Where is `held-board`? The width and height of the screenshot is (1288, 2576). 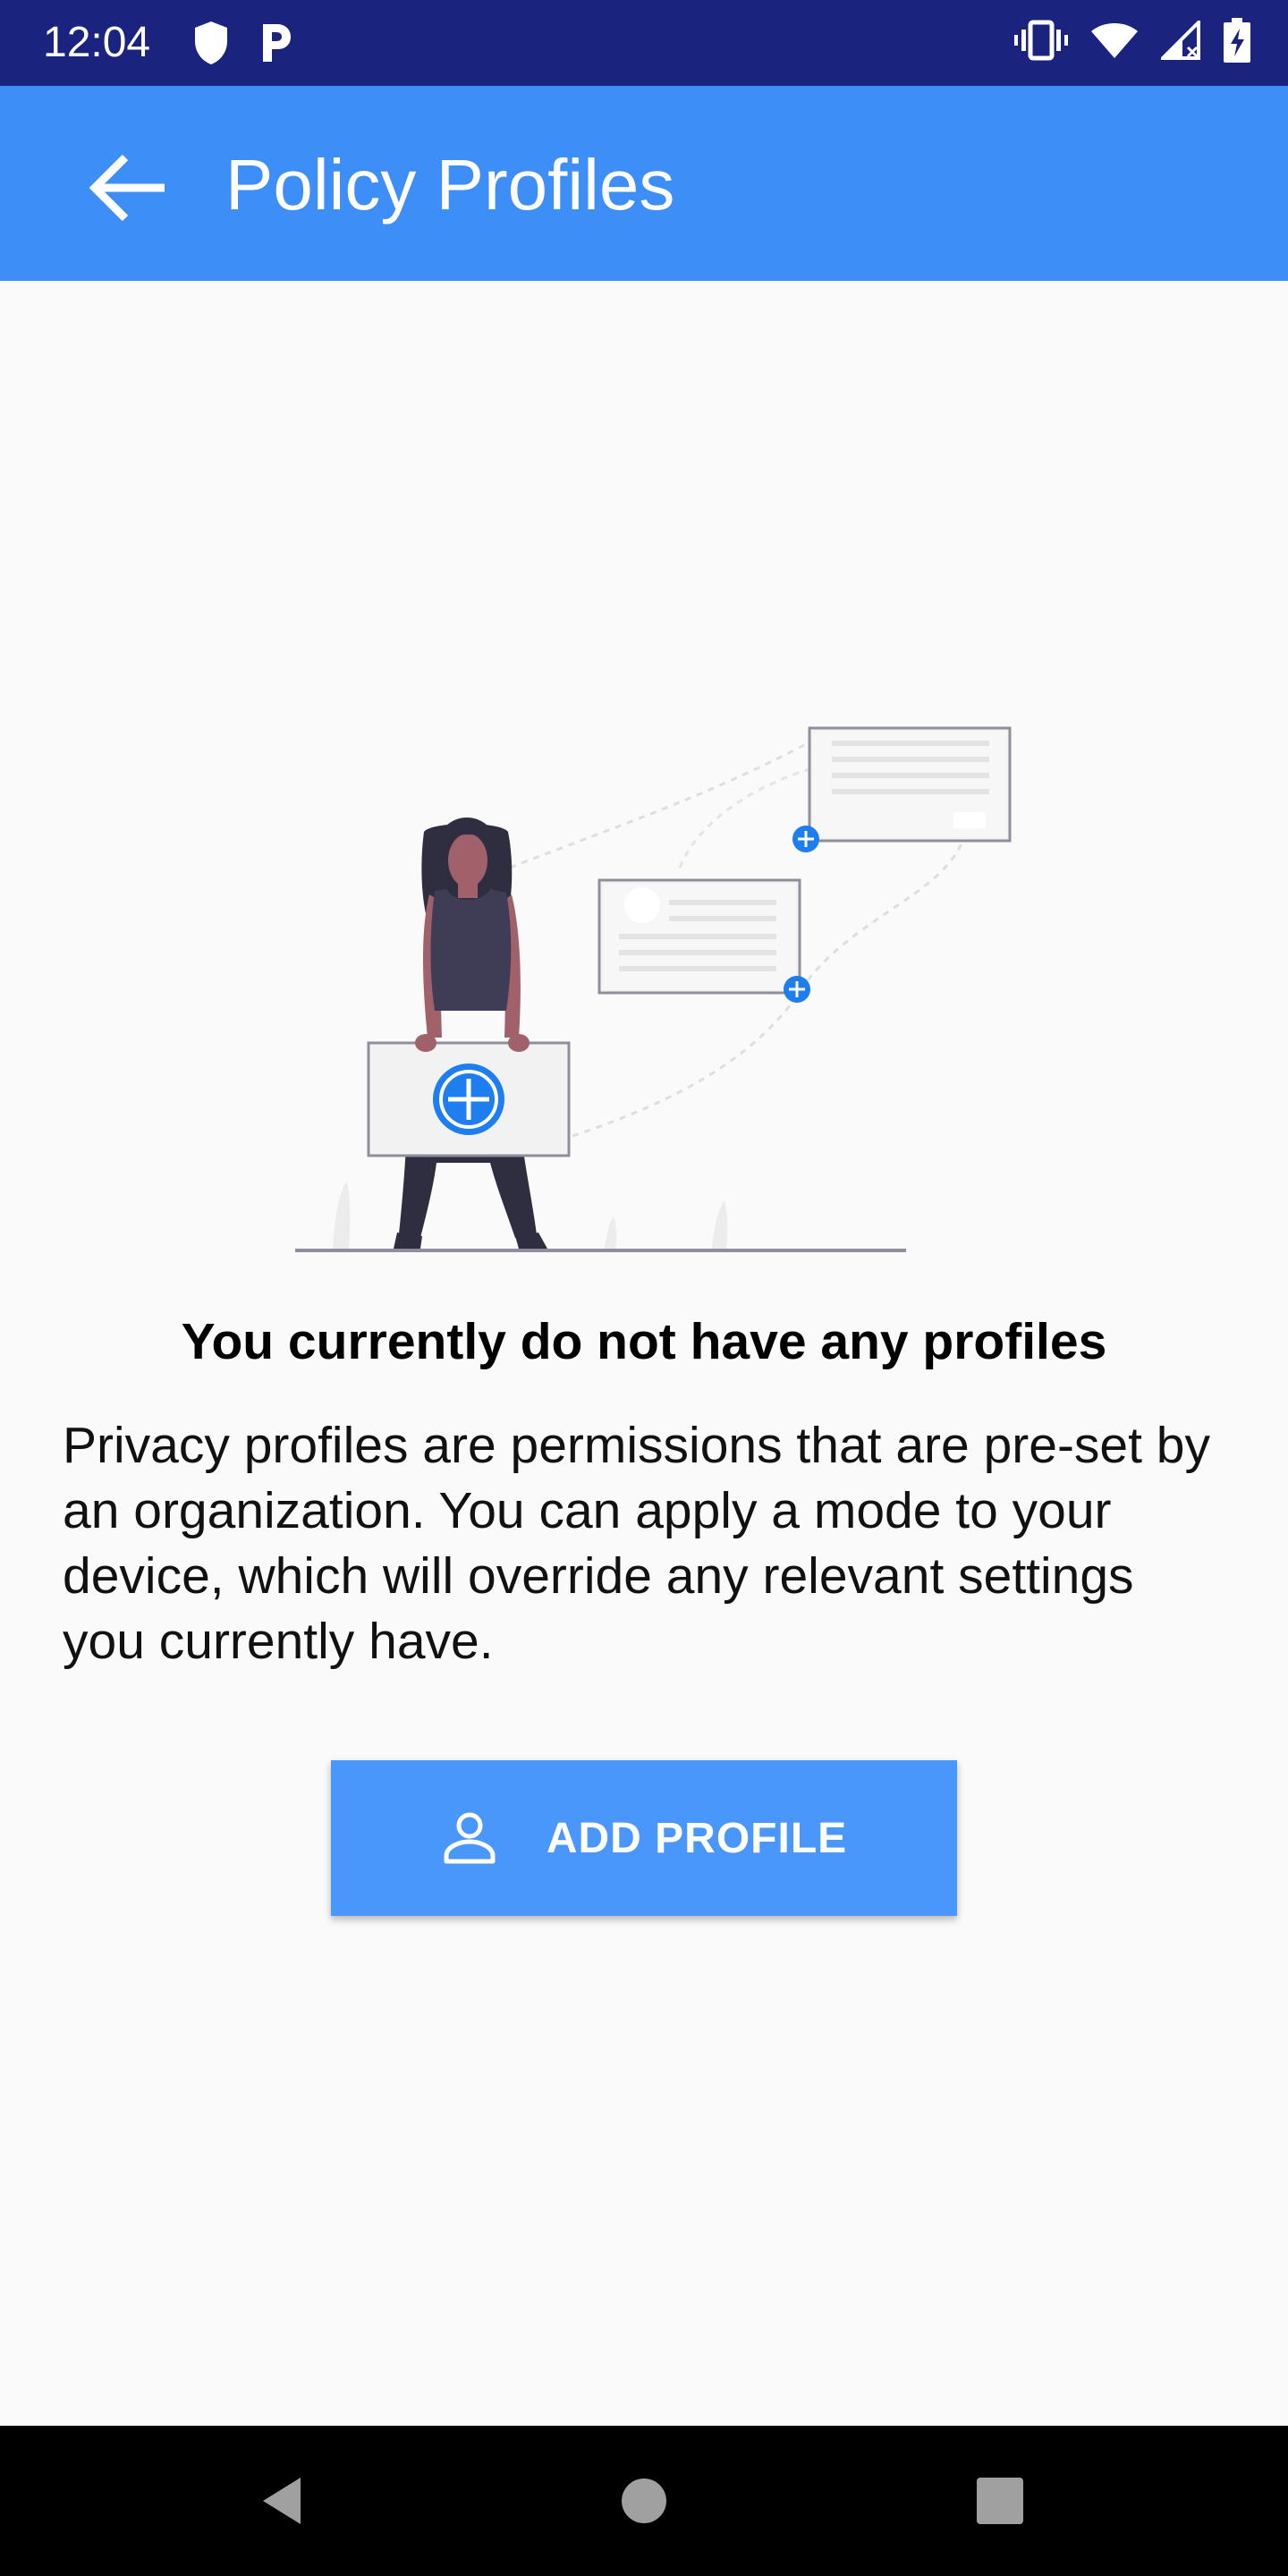
held-board is located at coordinates (469, 1095).